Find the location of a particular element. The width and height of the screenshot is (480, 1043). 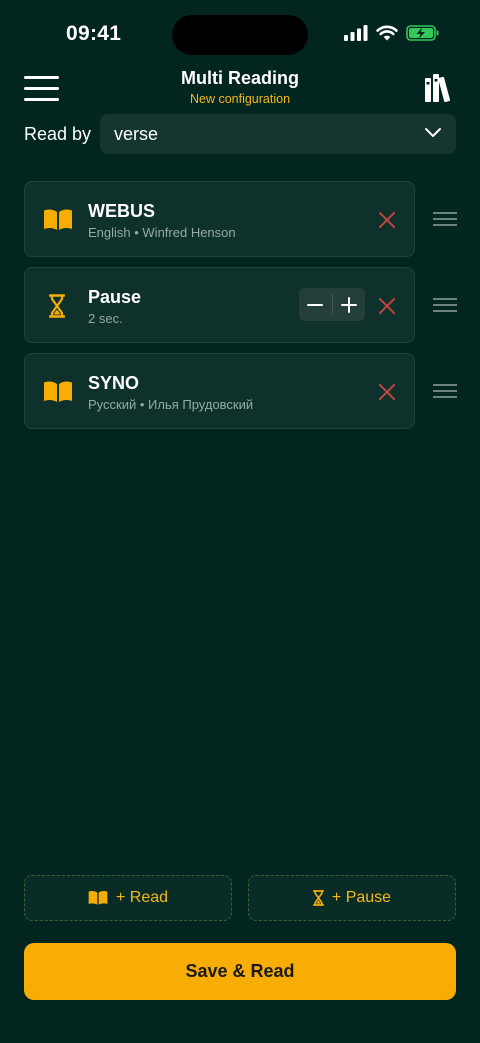

save-and-read-button: Save & Read is located at coordinates (240, 971).